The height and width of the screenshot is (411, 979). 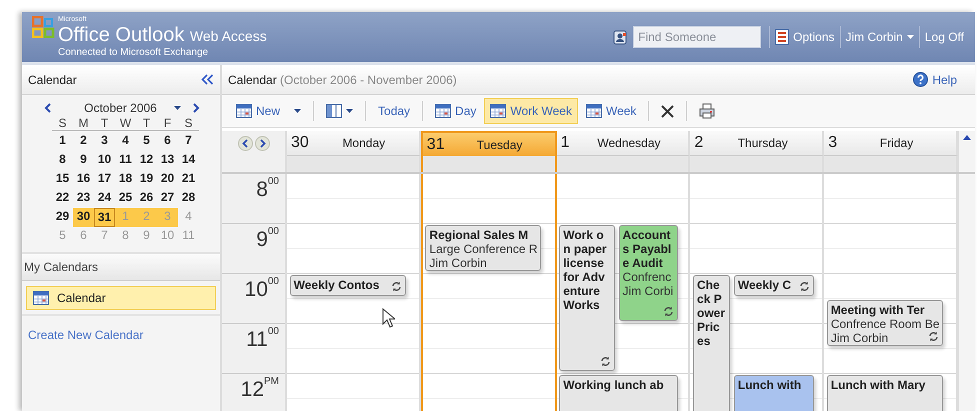 What do you see at coordinates (167, 160) in the screenshot?
I see `calendar-day: 13` at bounding box center [167, 160].